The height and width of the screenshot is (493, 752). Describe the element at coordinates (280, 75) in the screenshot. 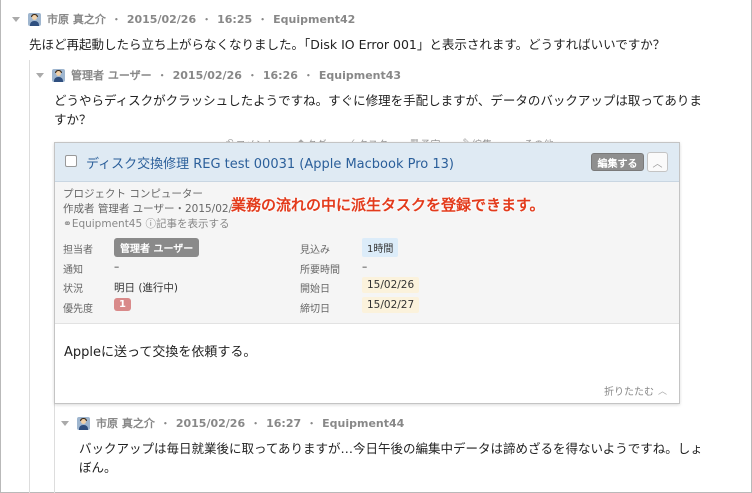

I see `comment-time: 16:26` at that location.